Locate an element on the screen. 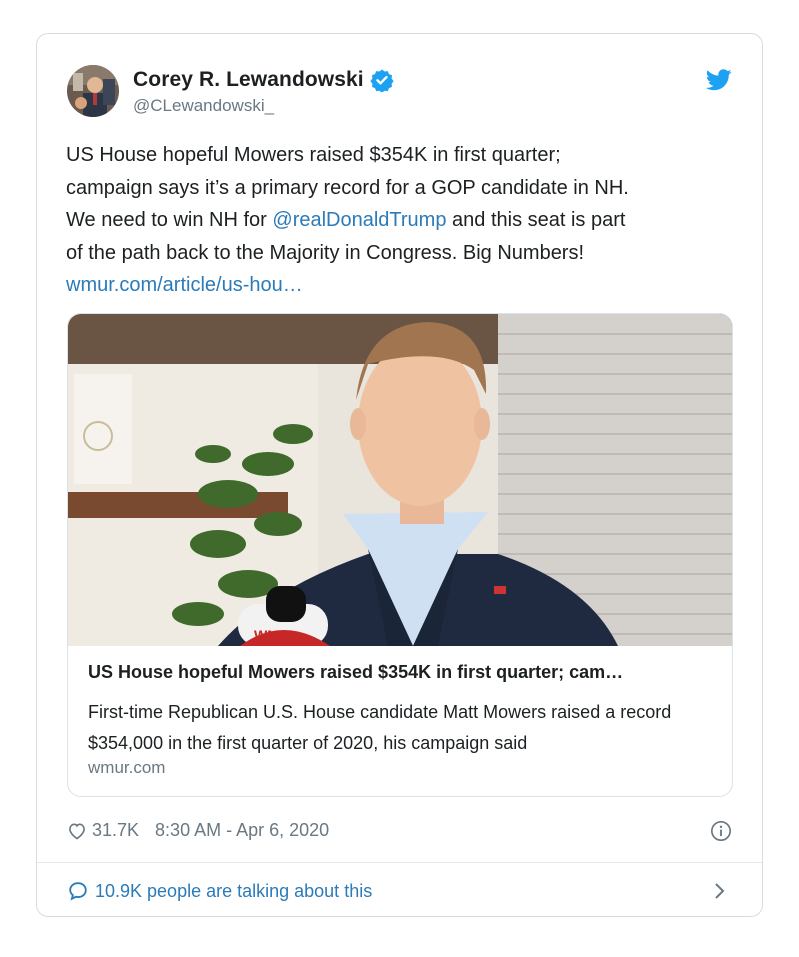 The width and height of the screenshot is (799, 957). verified-badge-icon is located at coordinates (382, 80).